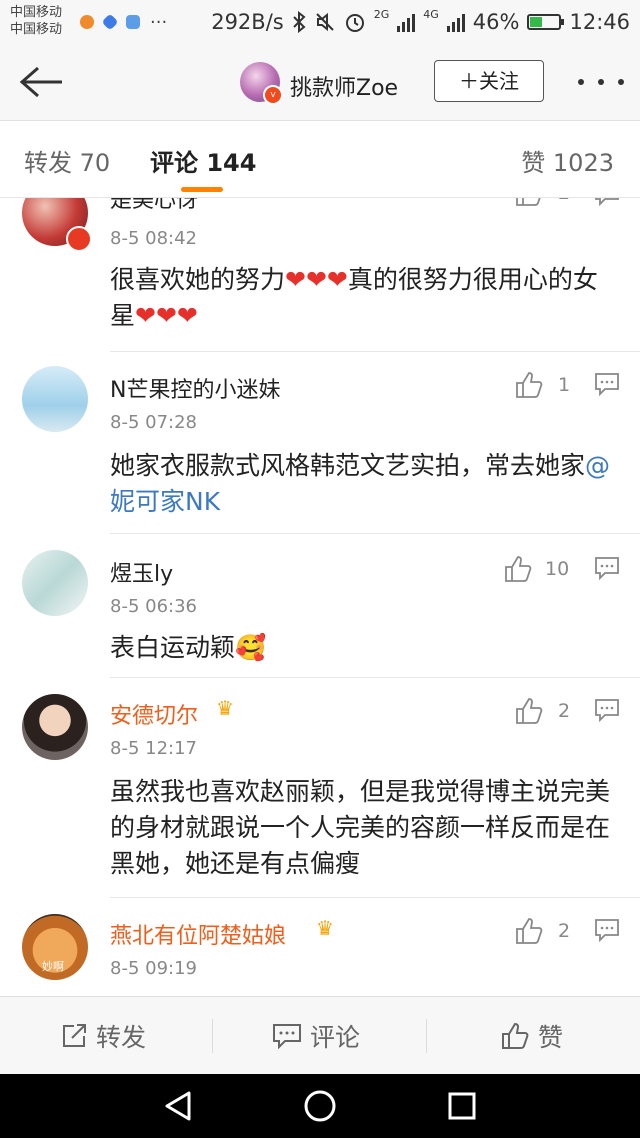  I want to click on nav-home-button, so click(320, 1106).